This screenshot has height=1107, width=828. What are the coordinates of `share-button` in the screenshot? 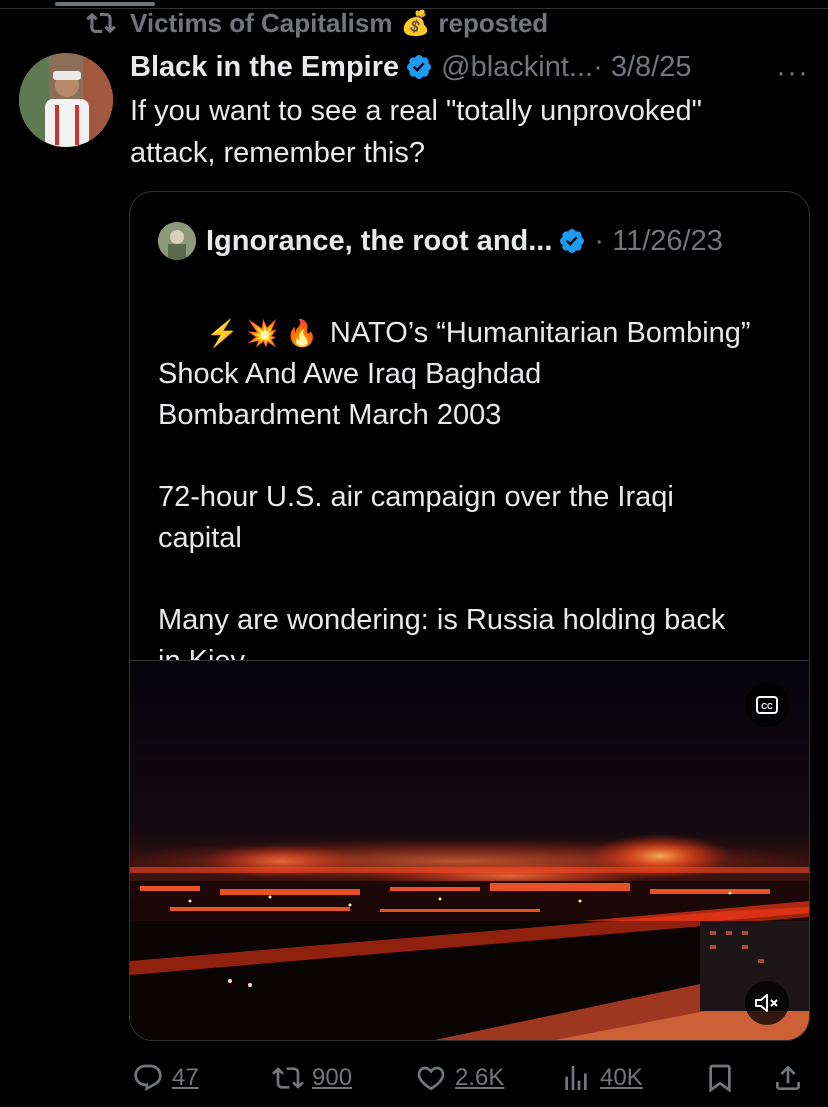 It's located at (792, 1078).